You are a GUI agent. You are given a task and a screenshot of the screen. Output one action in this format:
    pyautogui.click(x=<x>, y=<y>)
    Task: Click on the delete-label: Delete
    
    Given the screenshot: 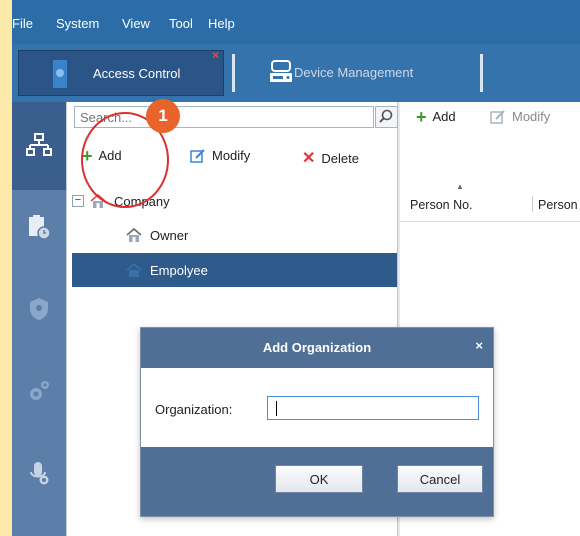 What is the action you would take?
    pyautogui.click(x=340, y=158)
    